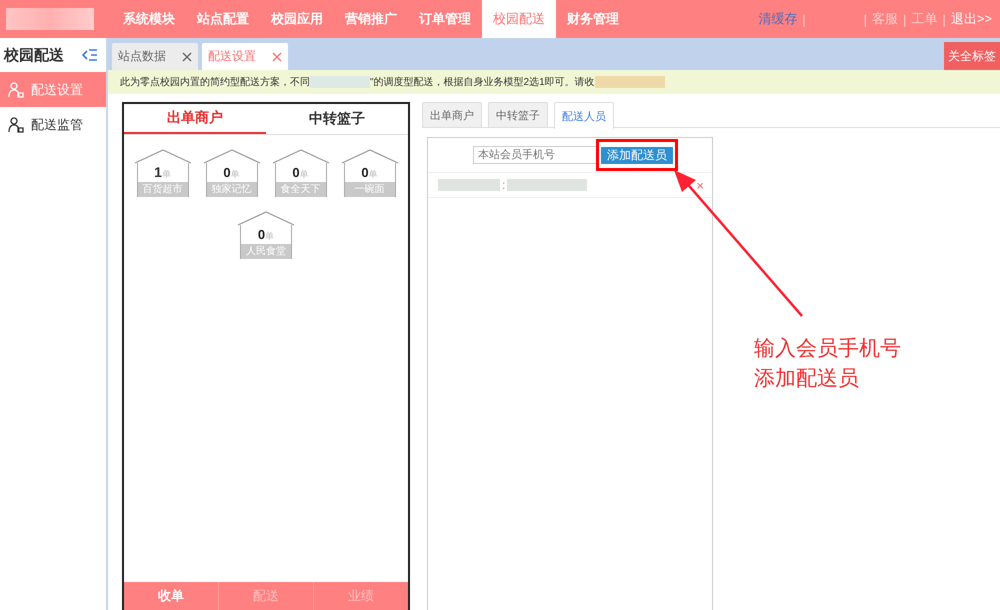  Describe the element at coordinates (171, 596) in the screenshot. I see `bottom-tab: 收单` at that location.